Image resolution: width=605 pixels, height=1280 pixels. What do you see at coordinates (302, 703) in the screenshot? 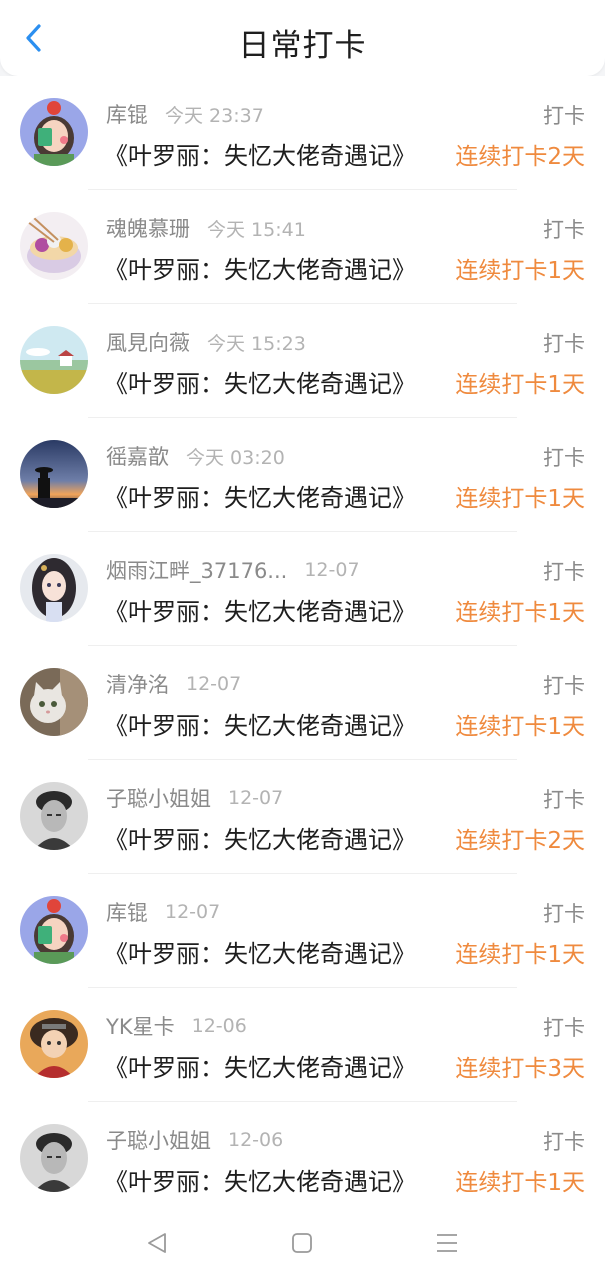
I see `checkin-item: 清净洺 12-07 打卡《叶罗丽：失忆大佬奇遇记》 连续打卡1天` at bounding box center [302, 703].